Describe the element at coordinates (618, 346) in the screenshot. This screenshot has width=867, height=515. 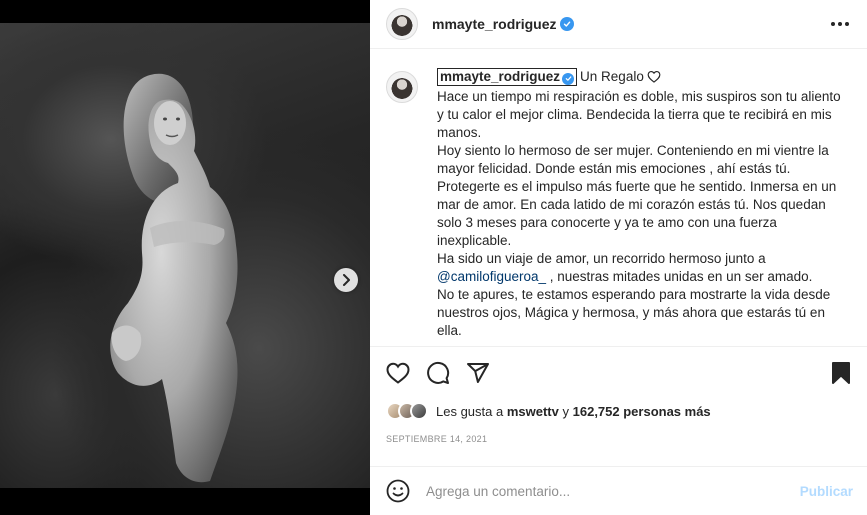
I see `divider` at that location.